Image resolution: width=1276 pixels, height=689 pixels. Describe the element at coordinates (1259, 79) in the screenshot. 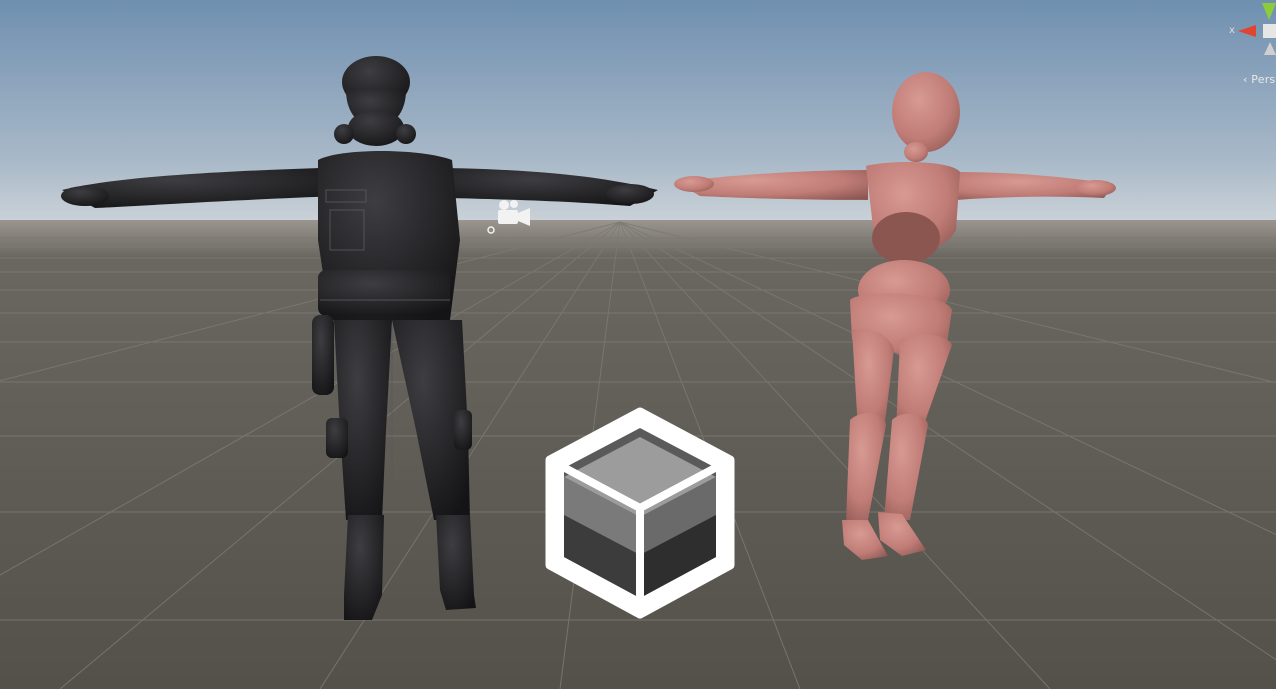

I see `projection-toggle: ‹ Pers` at that location.